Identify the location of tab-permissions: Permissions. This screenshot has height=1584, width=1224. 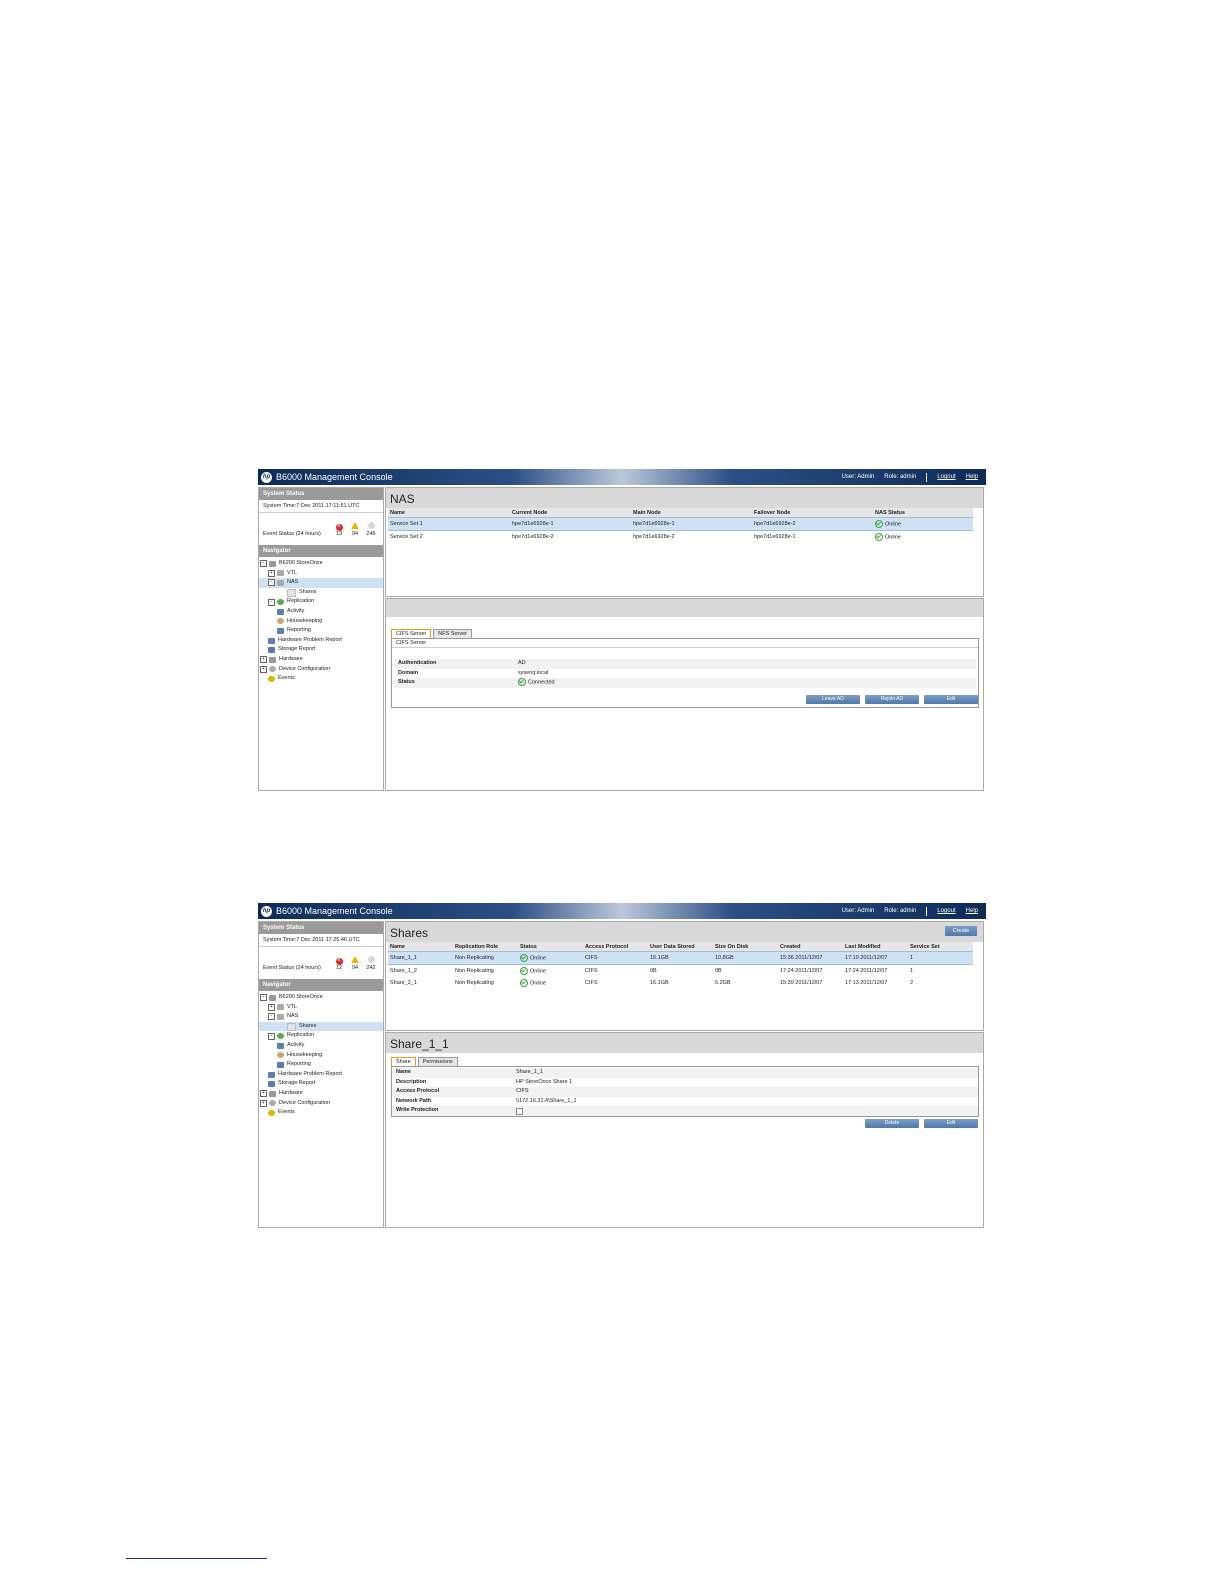
(437, 1061).